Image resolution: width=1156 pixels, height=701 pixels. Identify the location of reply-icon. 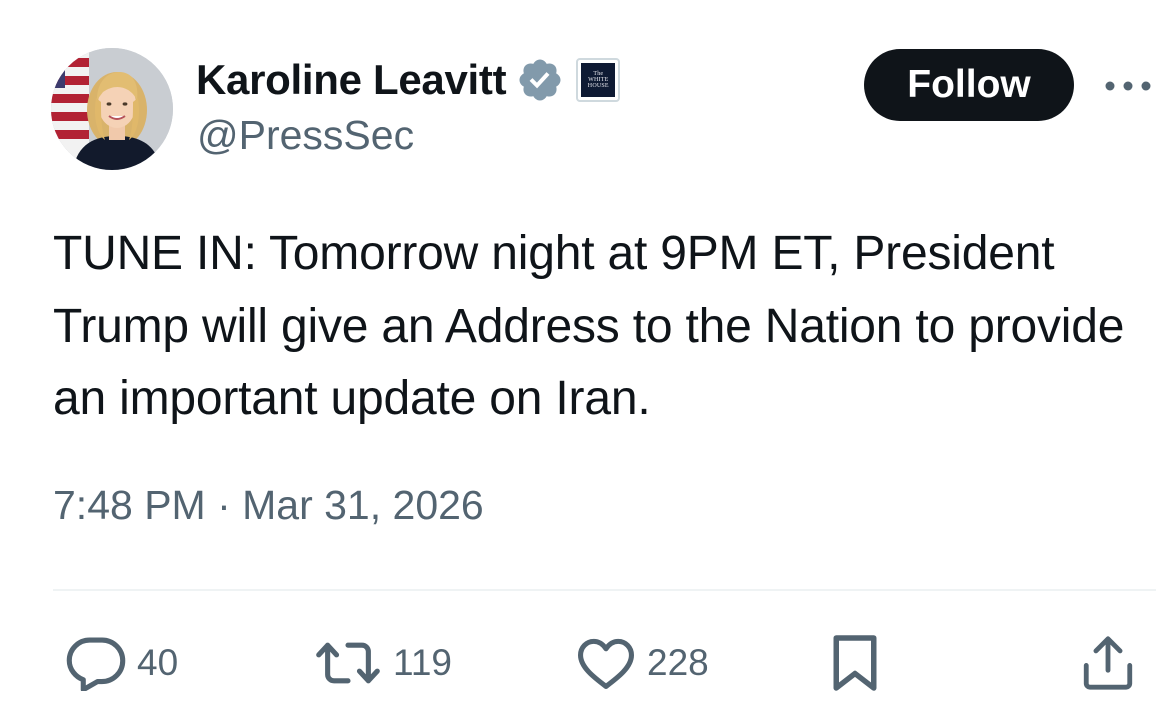
(96, 664).